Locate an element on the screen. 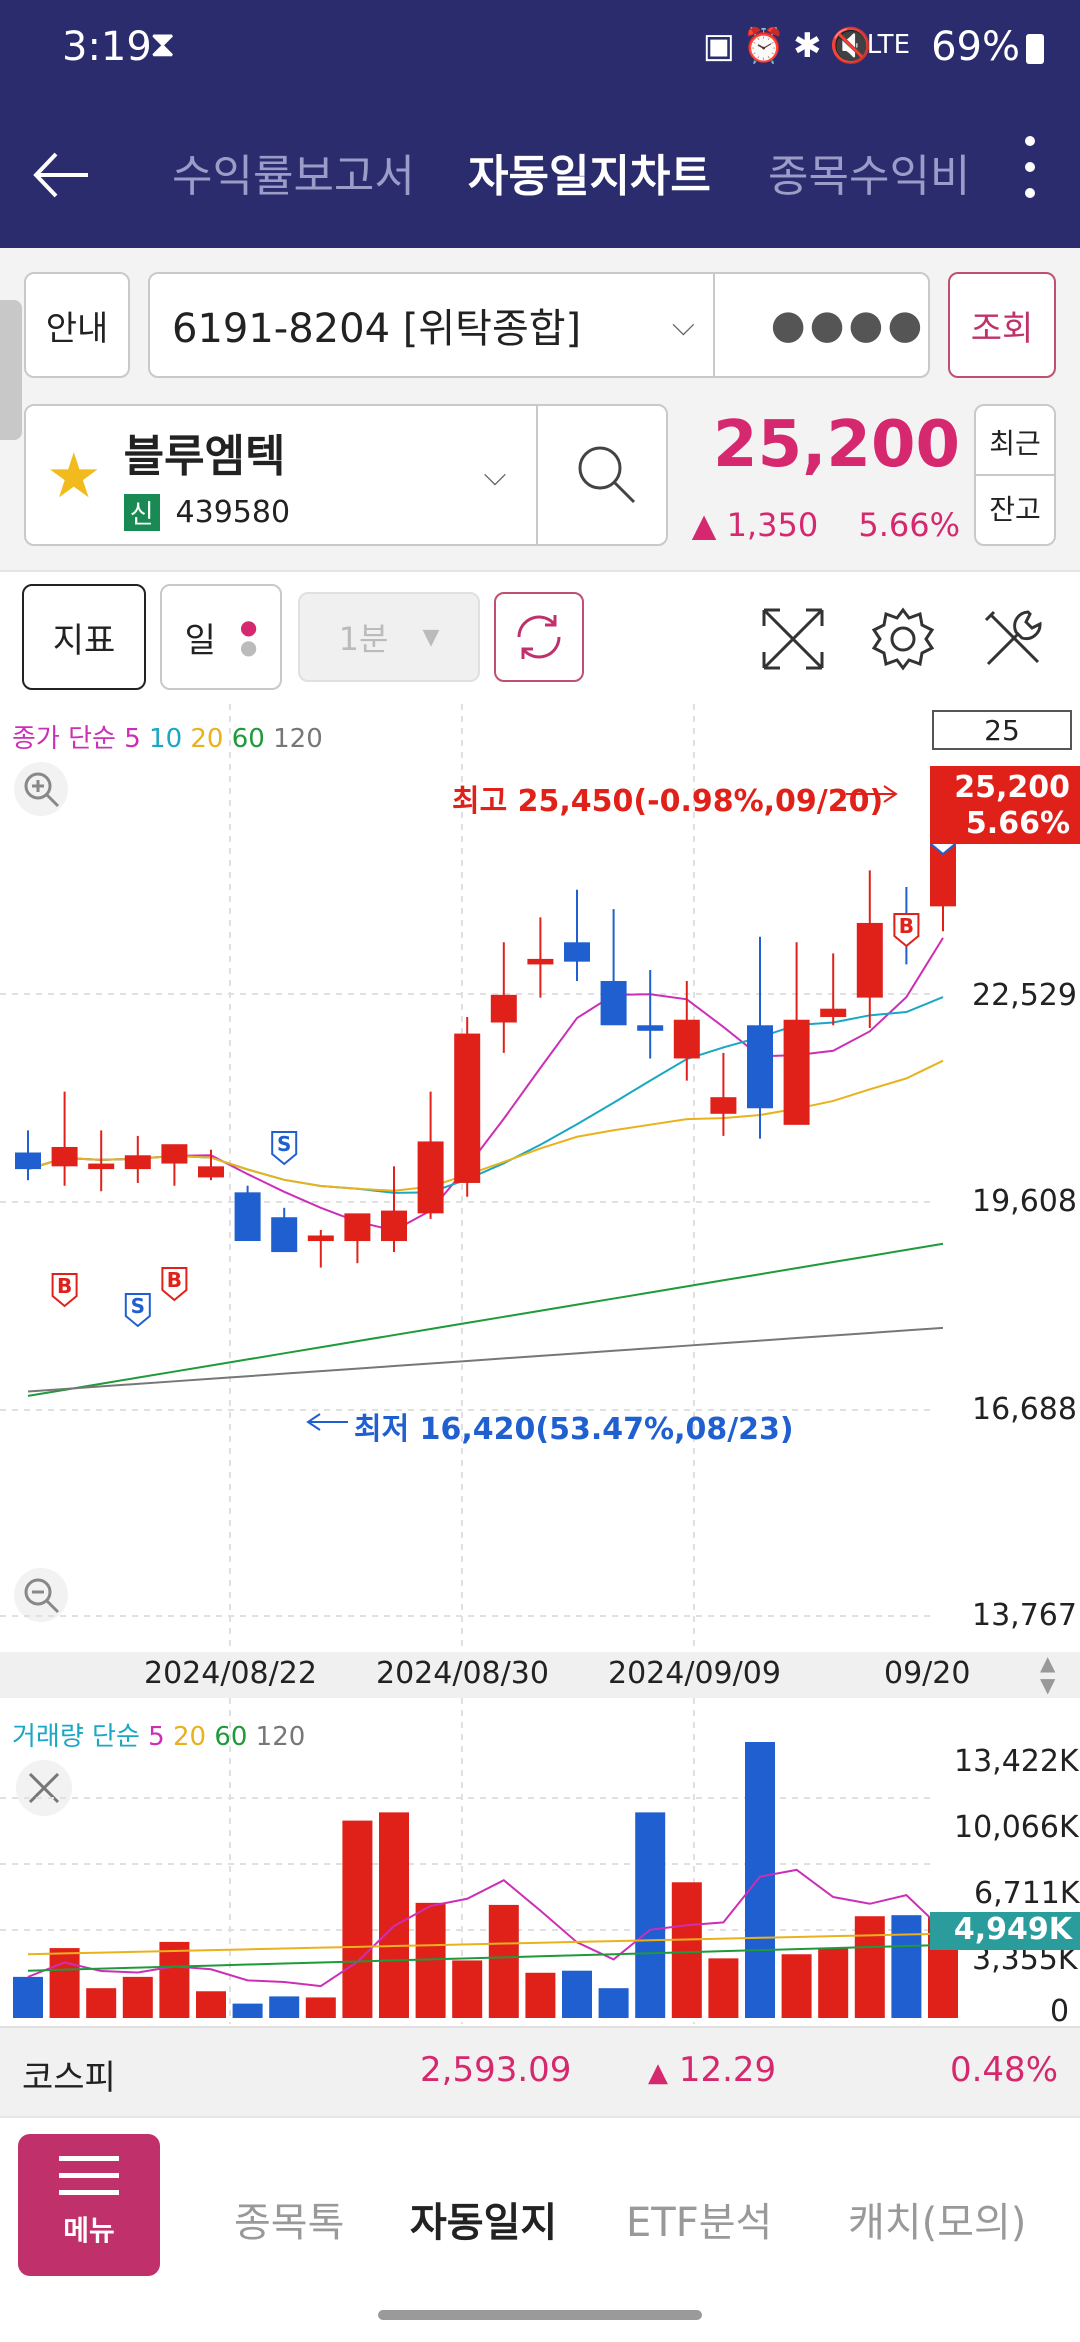 The image size is (1080, 2342). balance-label: 잔고 is located at coordinates (1015, 508).